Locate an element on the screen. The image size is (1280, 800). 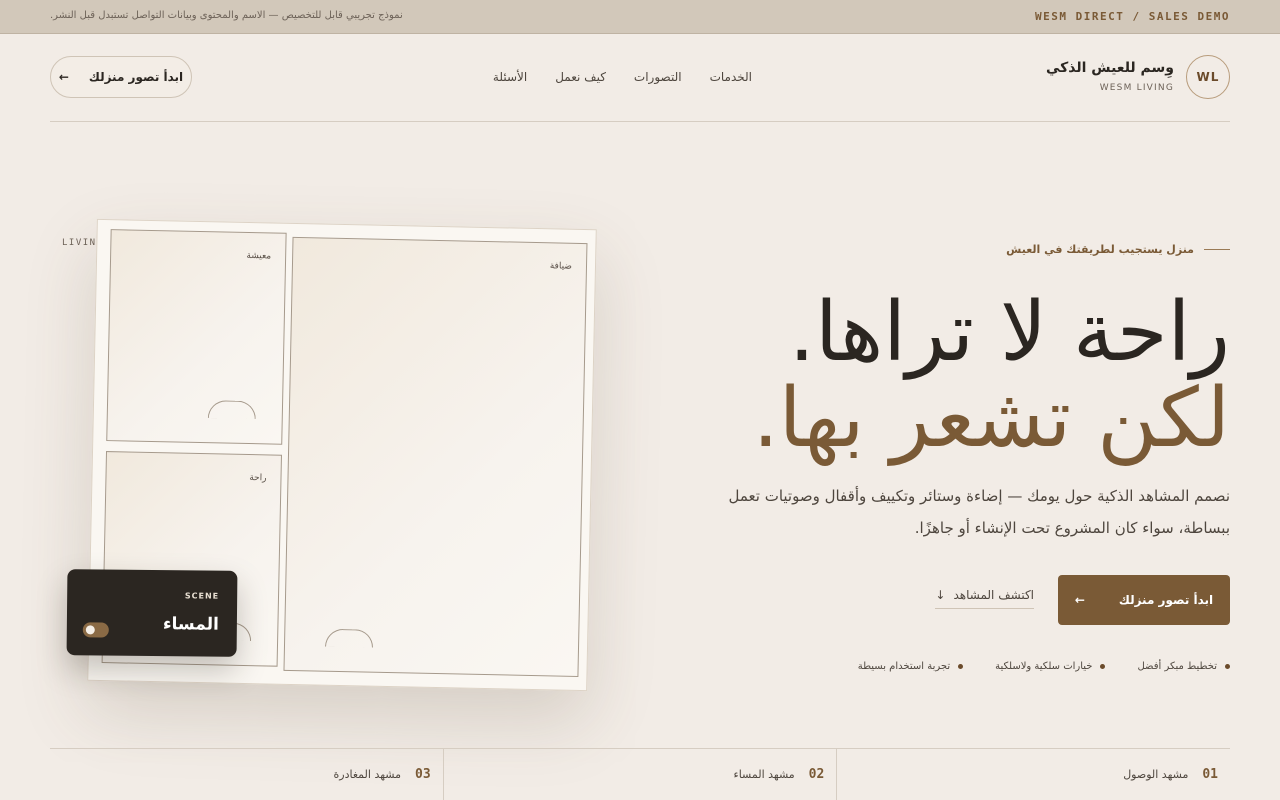
nav-link-visualizations: التصورات is located at coordinates (658, 77).